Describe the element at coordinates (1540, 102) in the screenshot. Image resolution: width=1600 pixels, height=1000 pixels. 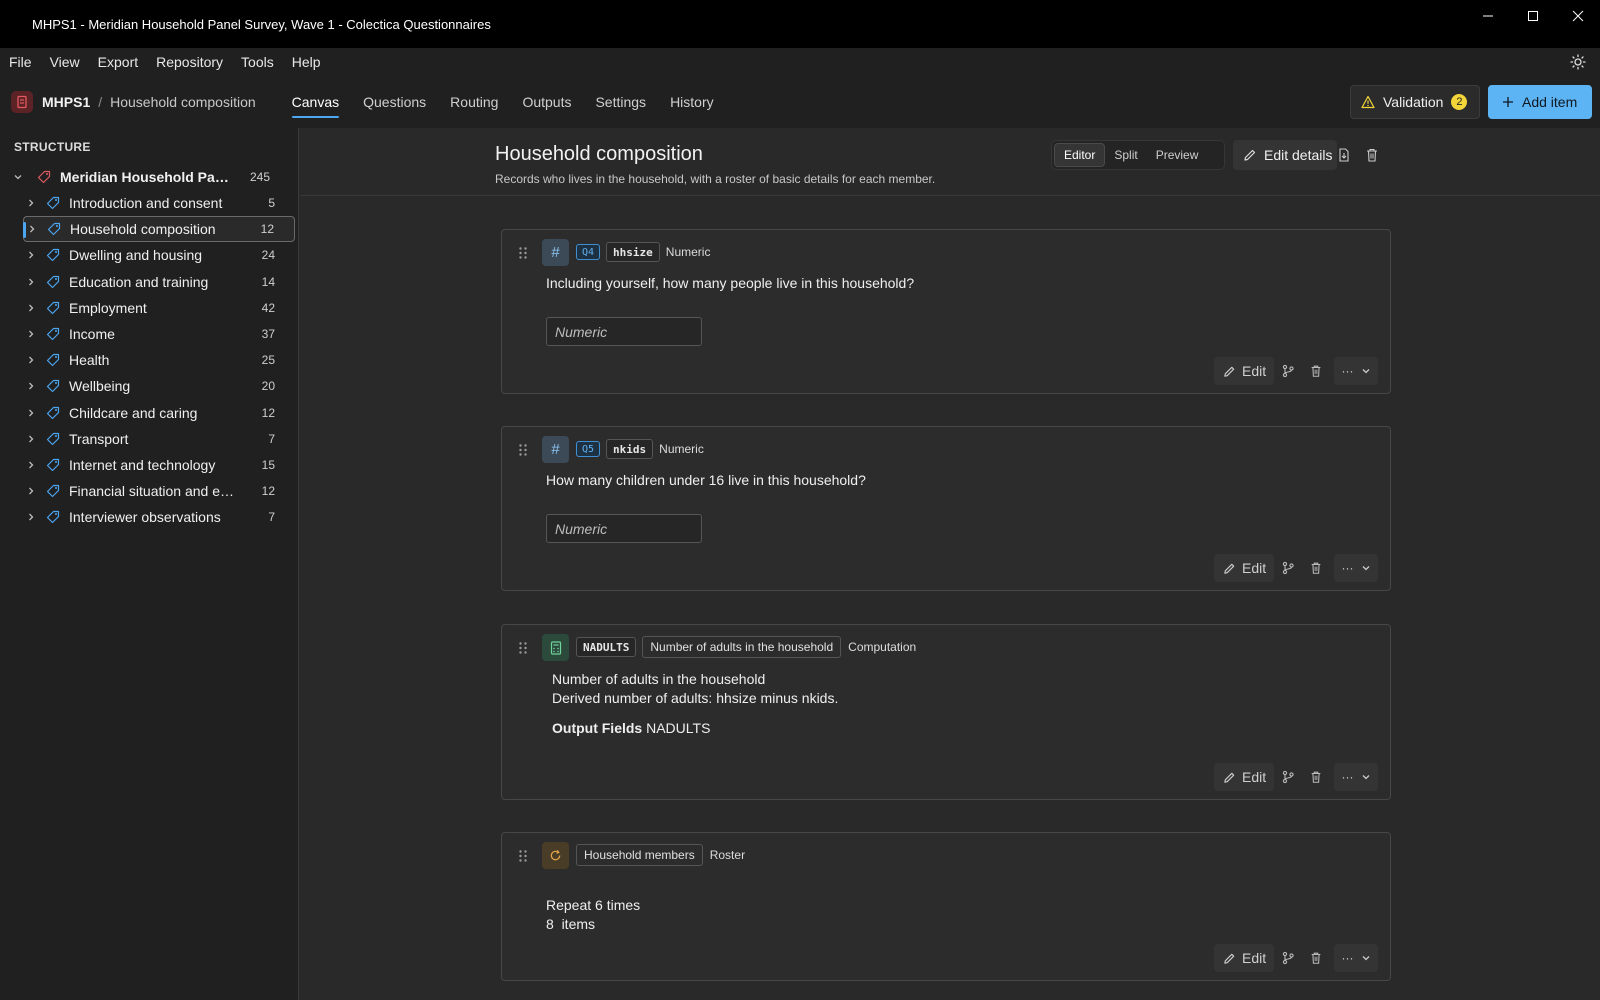
I see `add-item-button: Add item` at that location.